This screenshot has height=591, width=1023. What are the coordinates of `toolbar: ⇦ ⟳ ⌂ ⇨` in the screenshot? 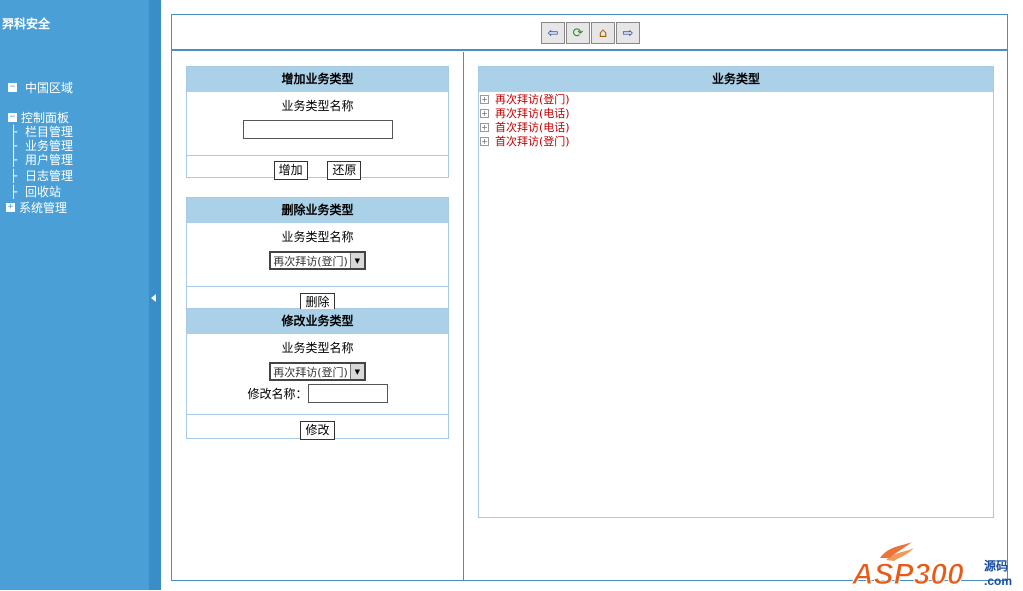 It's located at (589, 33).